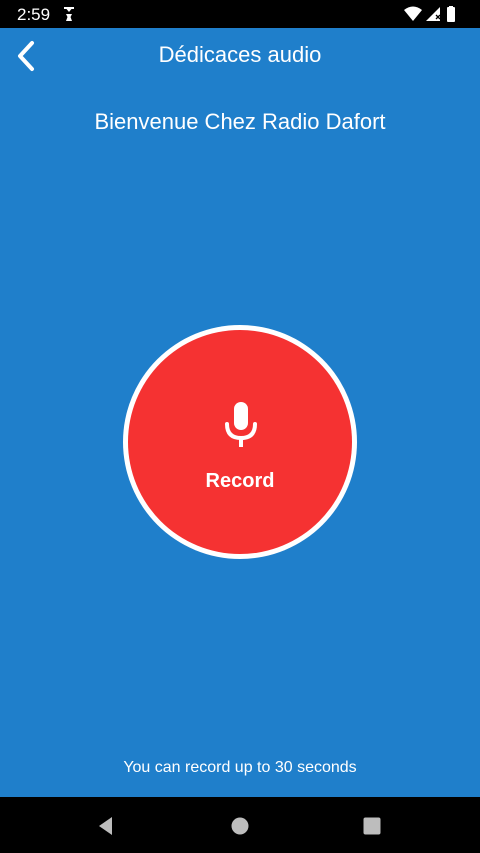  What do you see at coordinates (433, 14) in the screenshot?
I see `signal-icon` at bounding box center [433, 14].